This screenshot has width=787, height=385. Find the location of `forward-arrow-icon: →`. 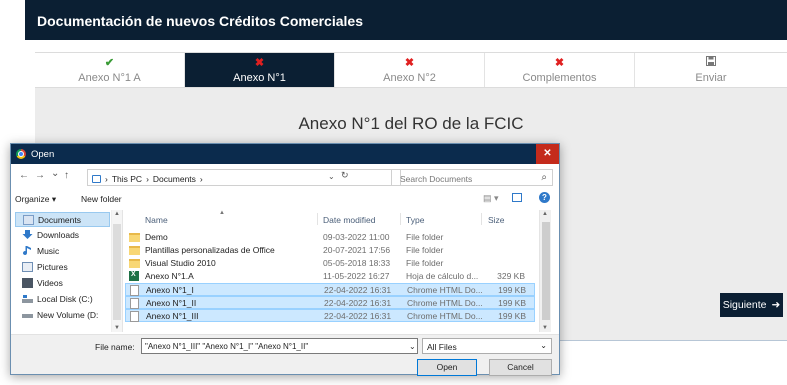

forward-arrow-icon: → is located at coordinates (40, 175).